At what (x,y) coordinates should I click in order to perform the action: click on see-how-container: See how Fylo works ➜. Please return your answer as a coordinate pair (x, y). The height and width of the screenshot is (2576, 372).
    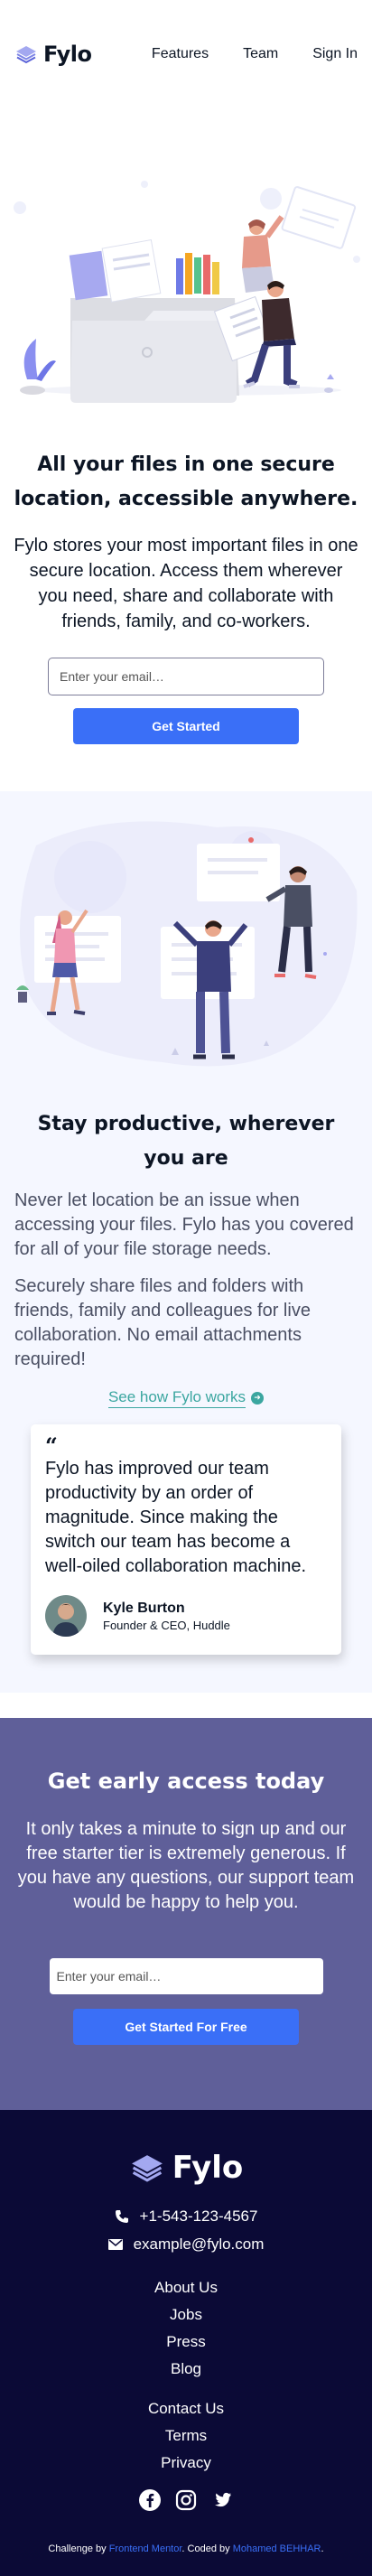
    Looking at the image, I should click on (186, 1398).